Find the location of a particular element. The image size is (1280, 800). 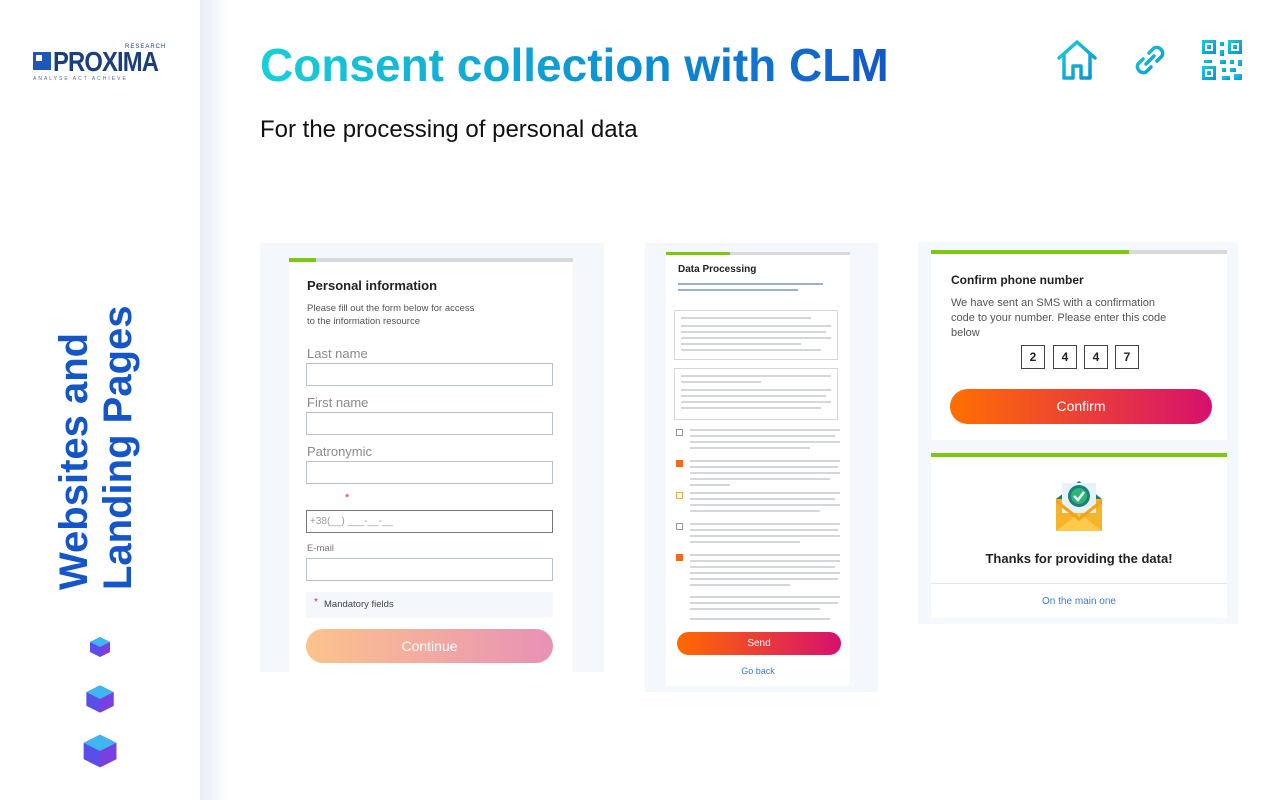

data-processing-screenshot: Data Processing Send Go back is located at coordinates (761, 467).